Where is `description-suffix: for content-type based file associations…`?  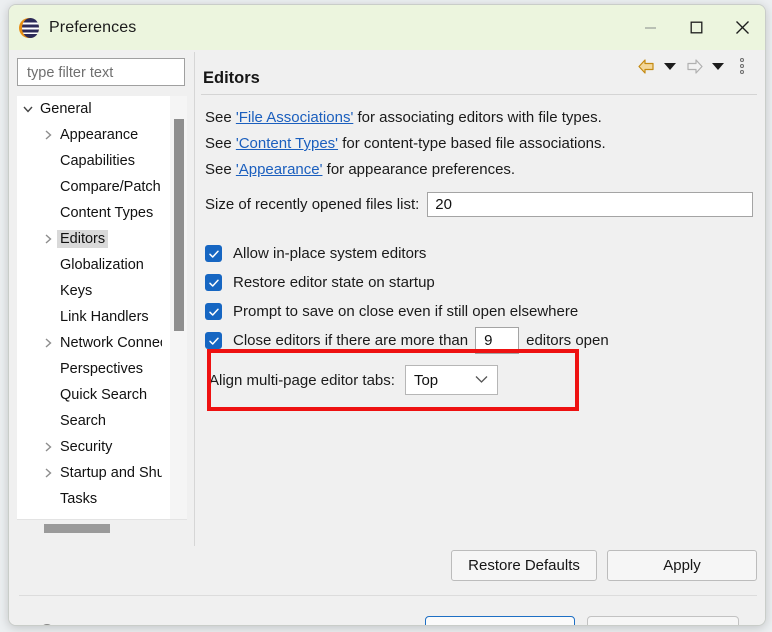
description-suffix: for content-type based file associations… is located at coordinates (472, 143).